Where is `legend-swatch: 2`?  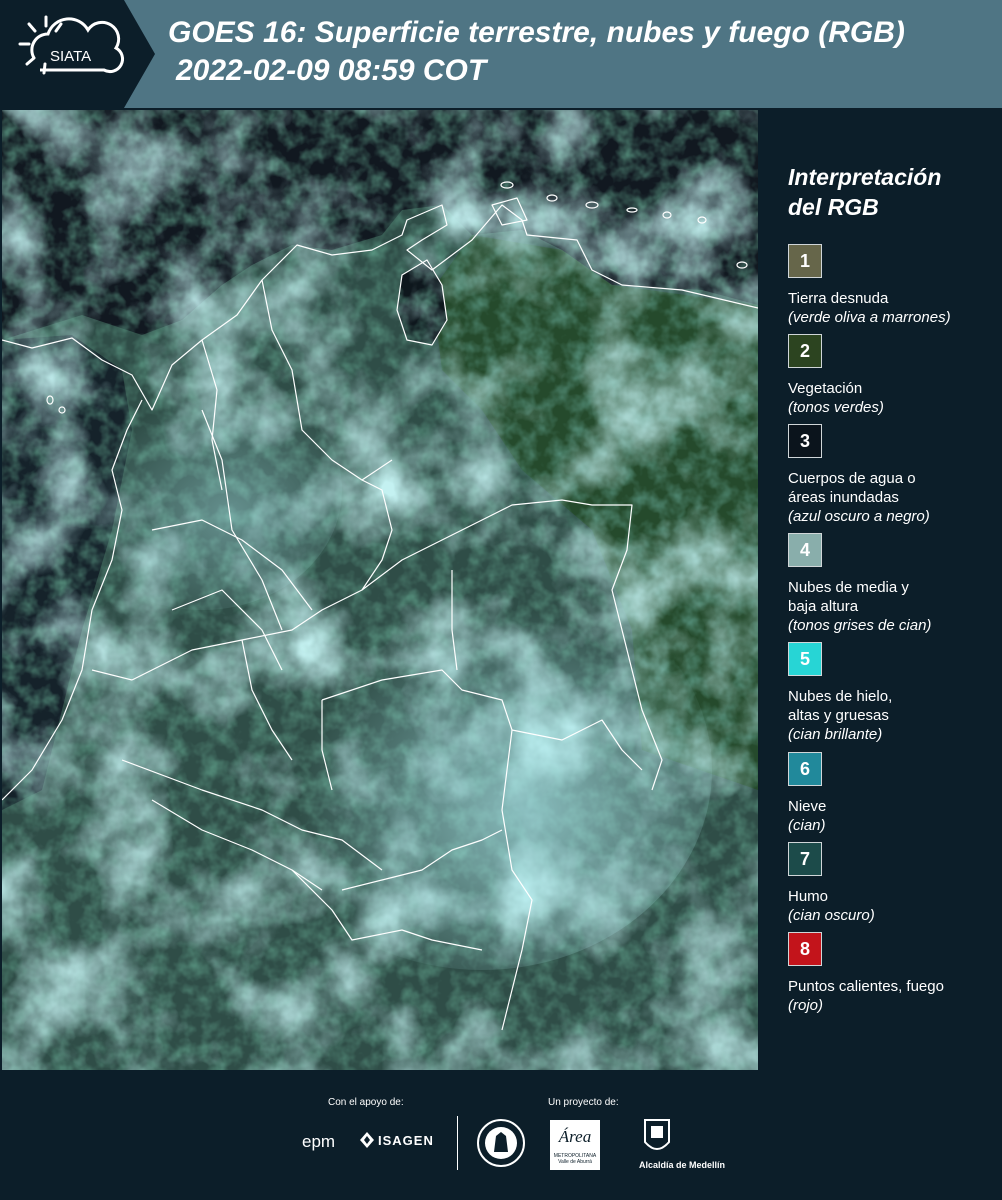
legend-swatch: 2 is located at coordinates (805, 351).